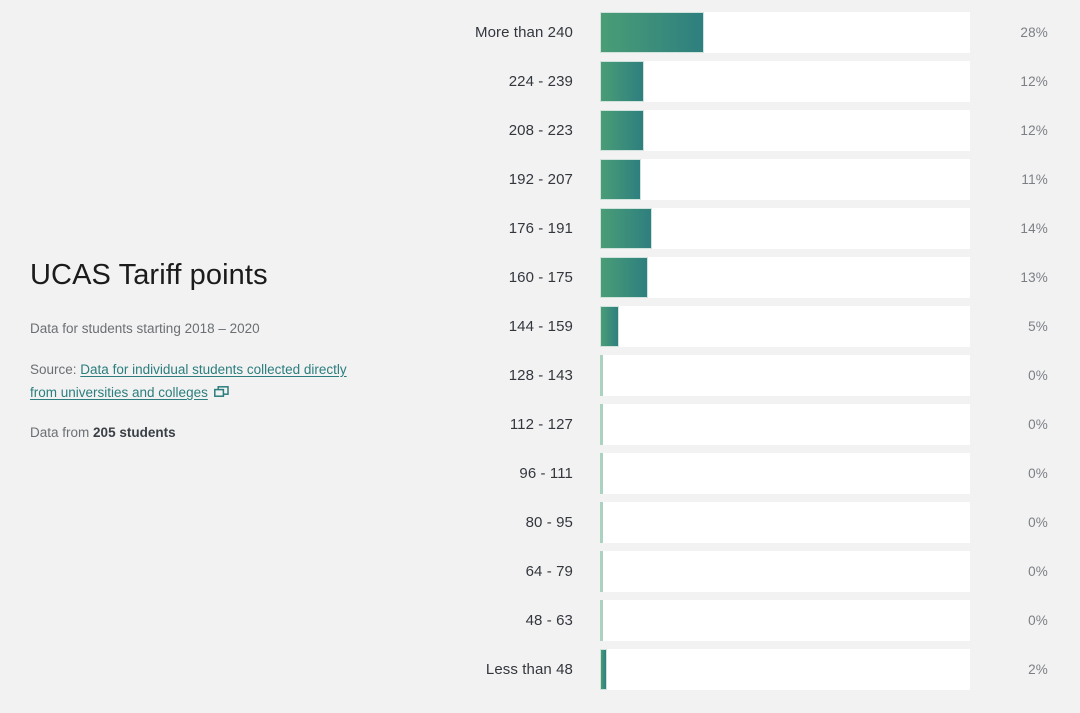  Describe the element at coordinates (1038, 669) in the screenshot. I see `bar-value-label: 2%` at that location.